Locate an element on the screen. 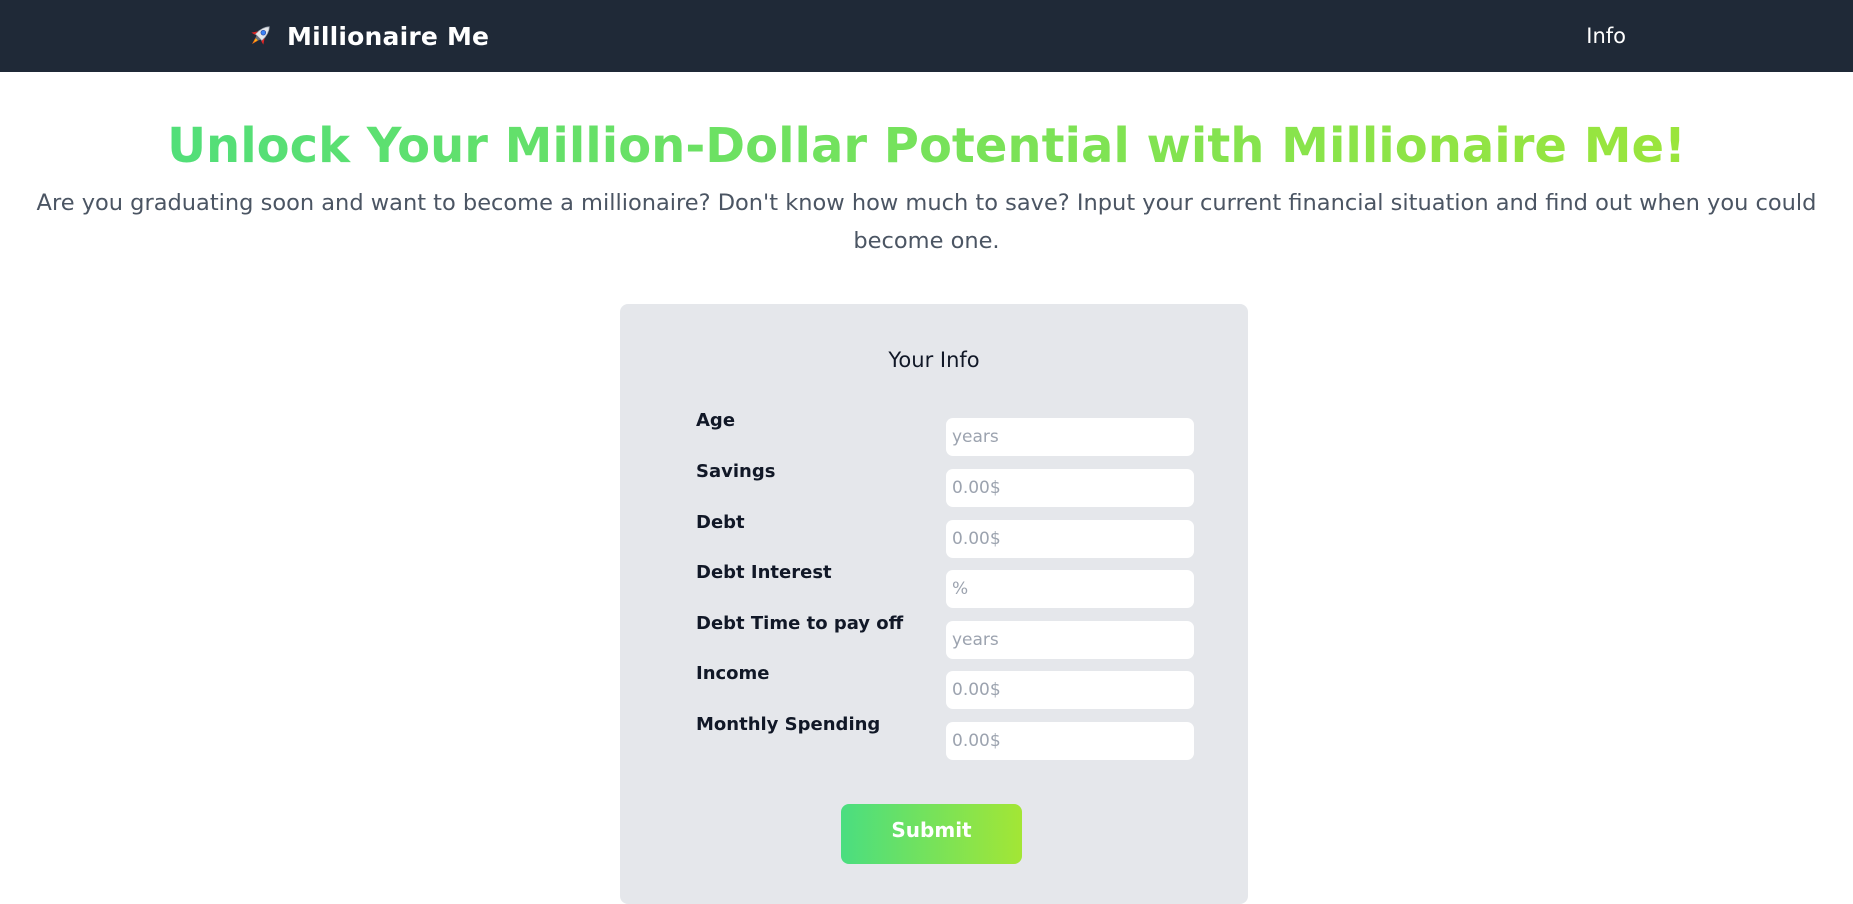 This screenshot has width=1853, height=904. savings-input is located at coordinates (1070, 488).